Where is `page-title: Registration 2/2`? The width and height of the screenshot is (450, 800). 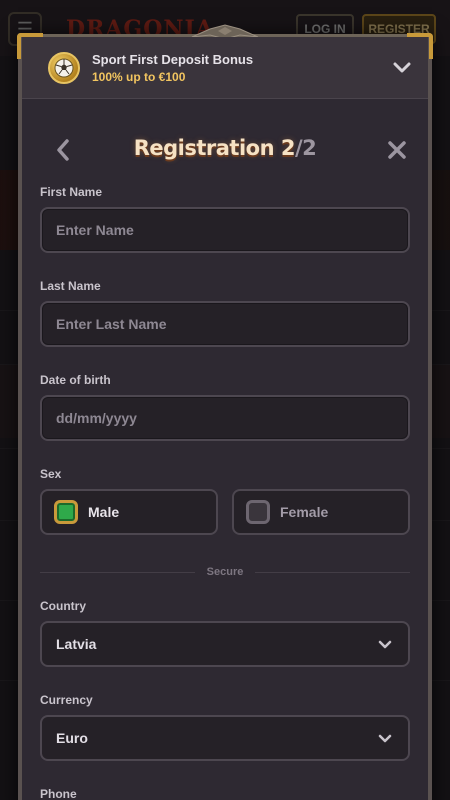
page-title: Registration 2/2 is located at coordinates (225, 148).